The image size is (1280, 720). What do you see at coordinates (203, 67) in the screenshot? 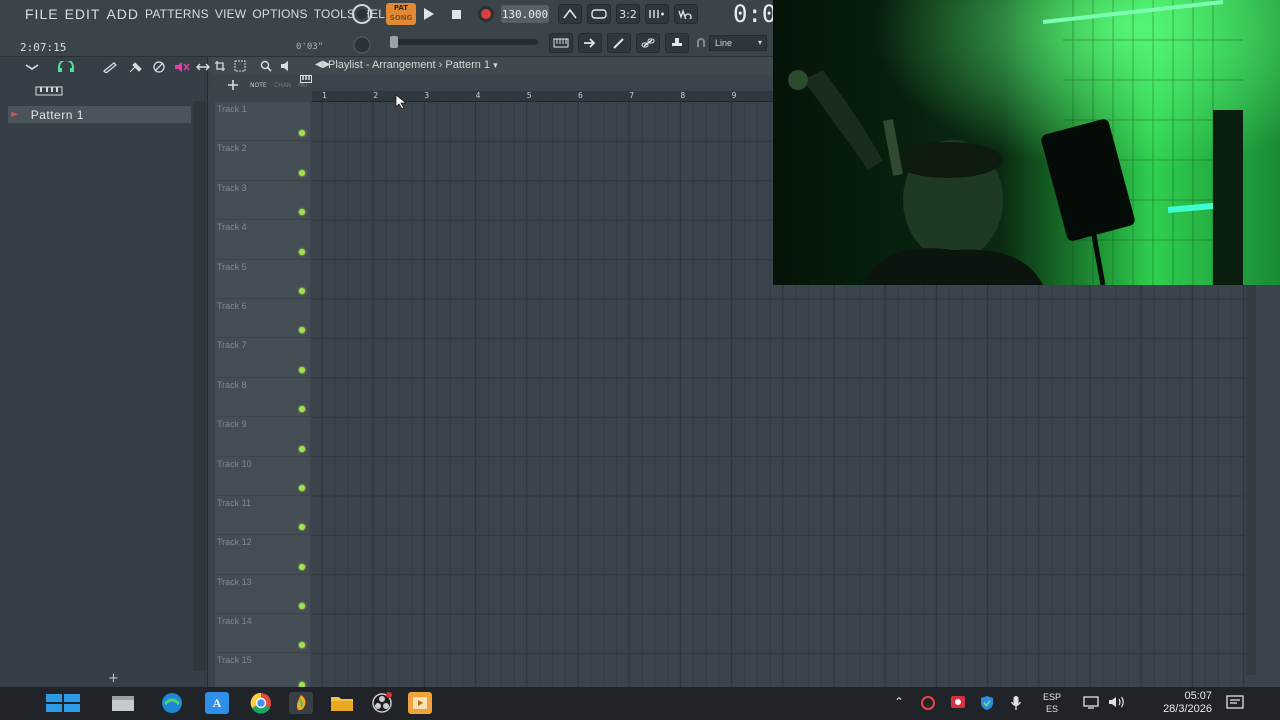
I see `slip-tool-icon` at bounding box center [203, 67].